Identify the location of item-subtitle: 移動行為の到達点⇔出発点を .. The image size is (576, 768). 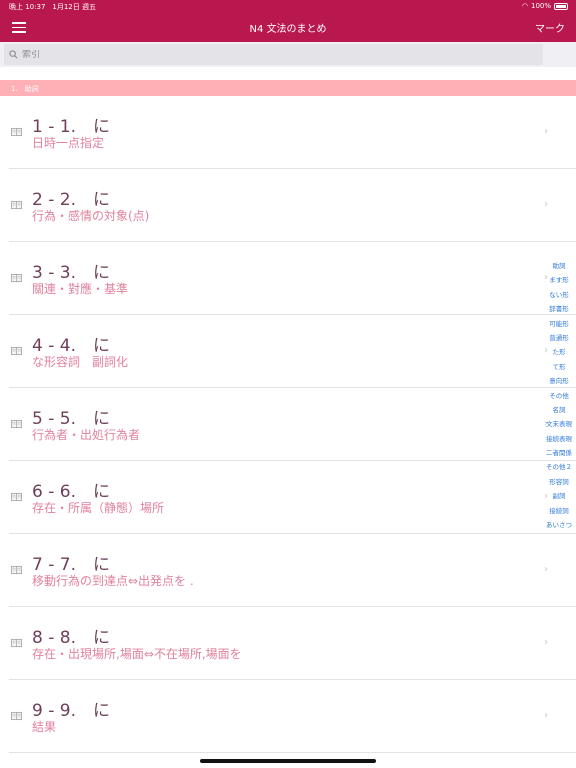
(113, 581).